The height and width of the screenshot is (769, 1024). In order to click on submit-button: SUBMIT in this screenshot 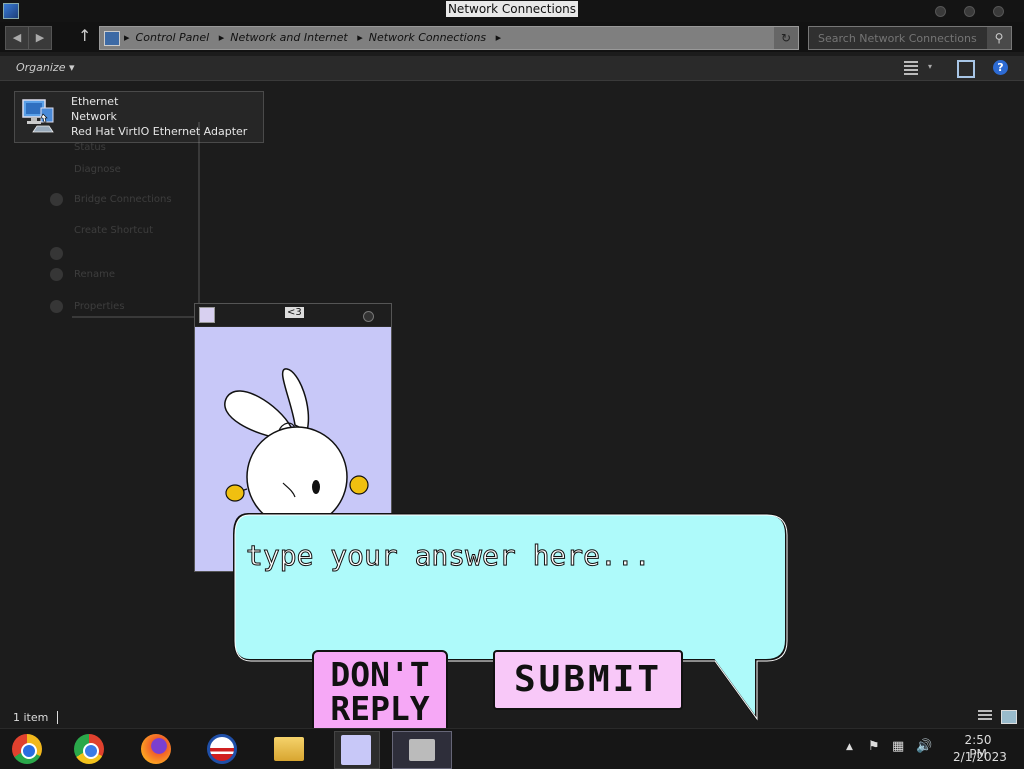, I will do `click(588, 680)`.